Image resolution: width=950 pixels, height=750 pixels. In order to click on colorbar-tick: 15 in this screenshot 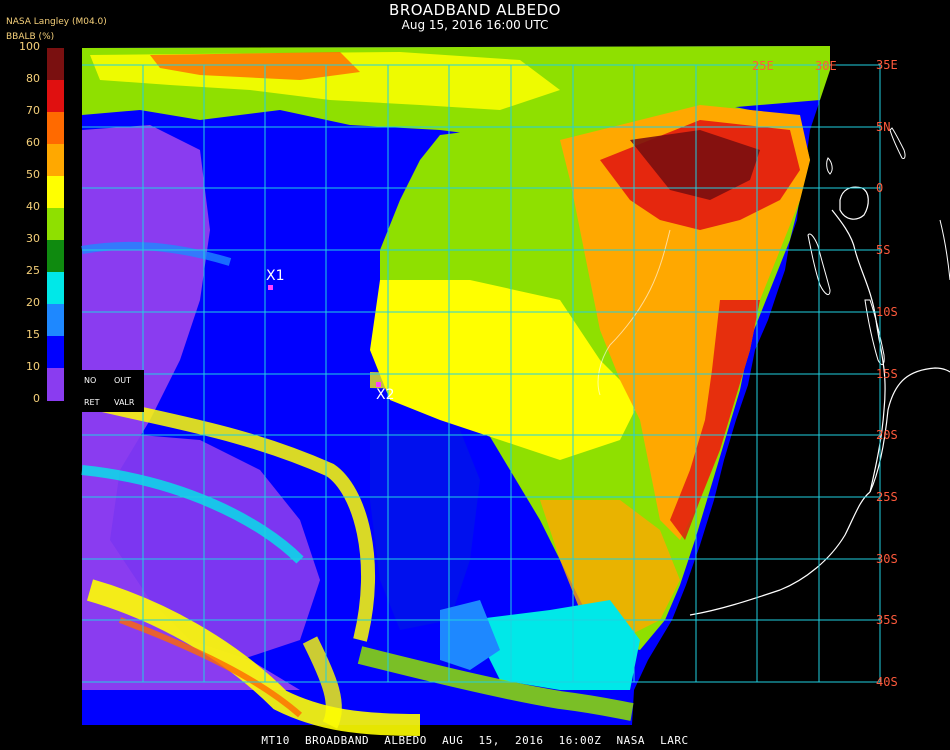, I will do `click(33, 334)`.